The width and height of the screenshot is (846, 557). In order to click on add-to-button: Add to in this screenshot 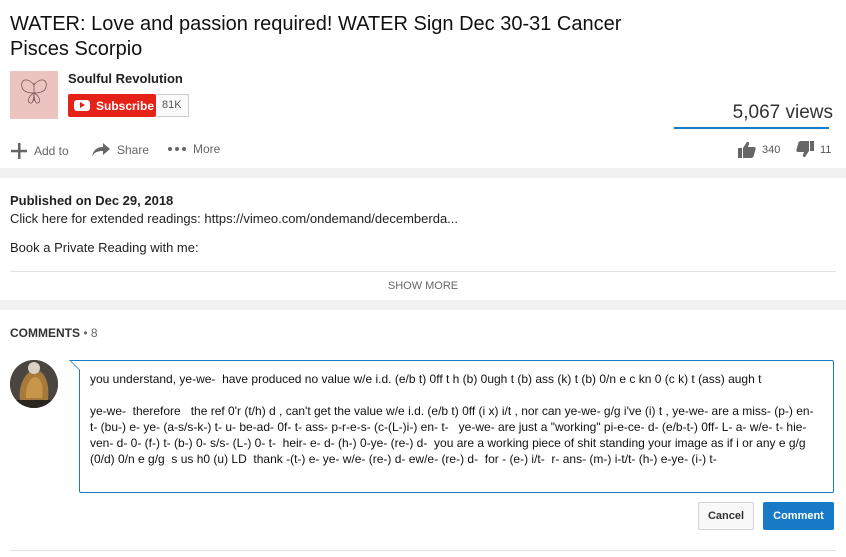, I will do `click(39, 151)`.